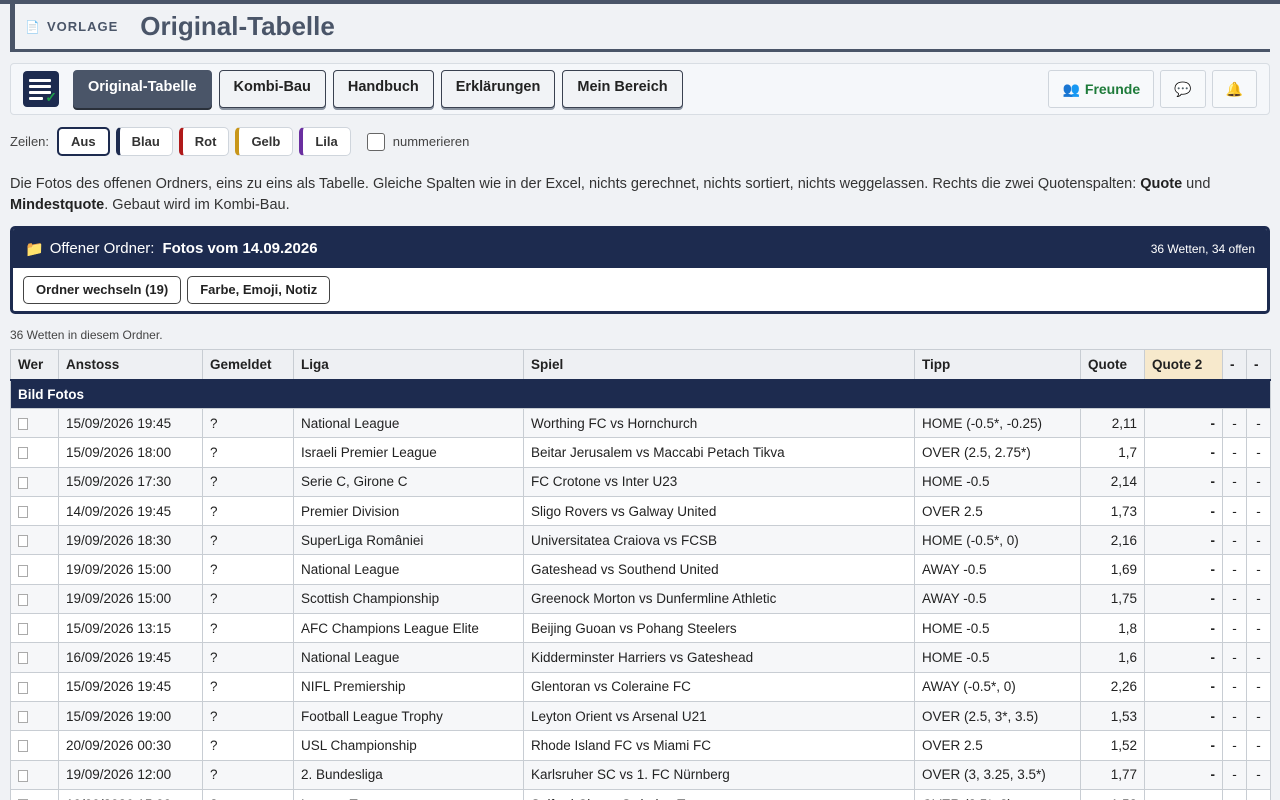  I want to click on chat-button: 💬, so click(1183, 89).